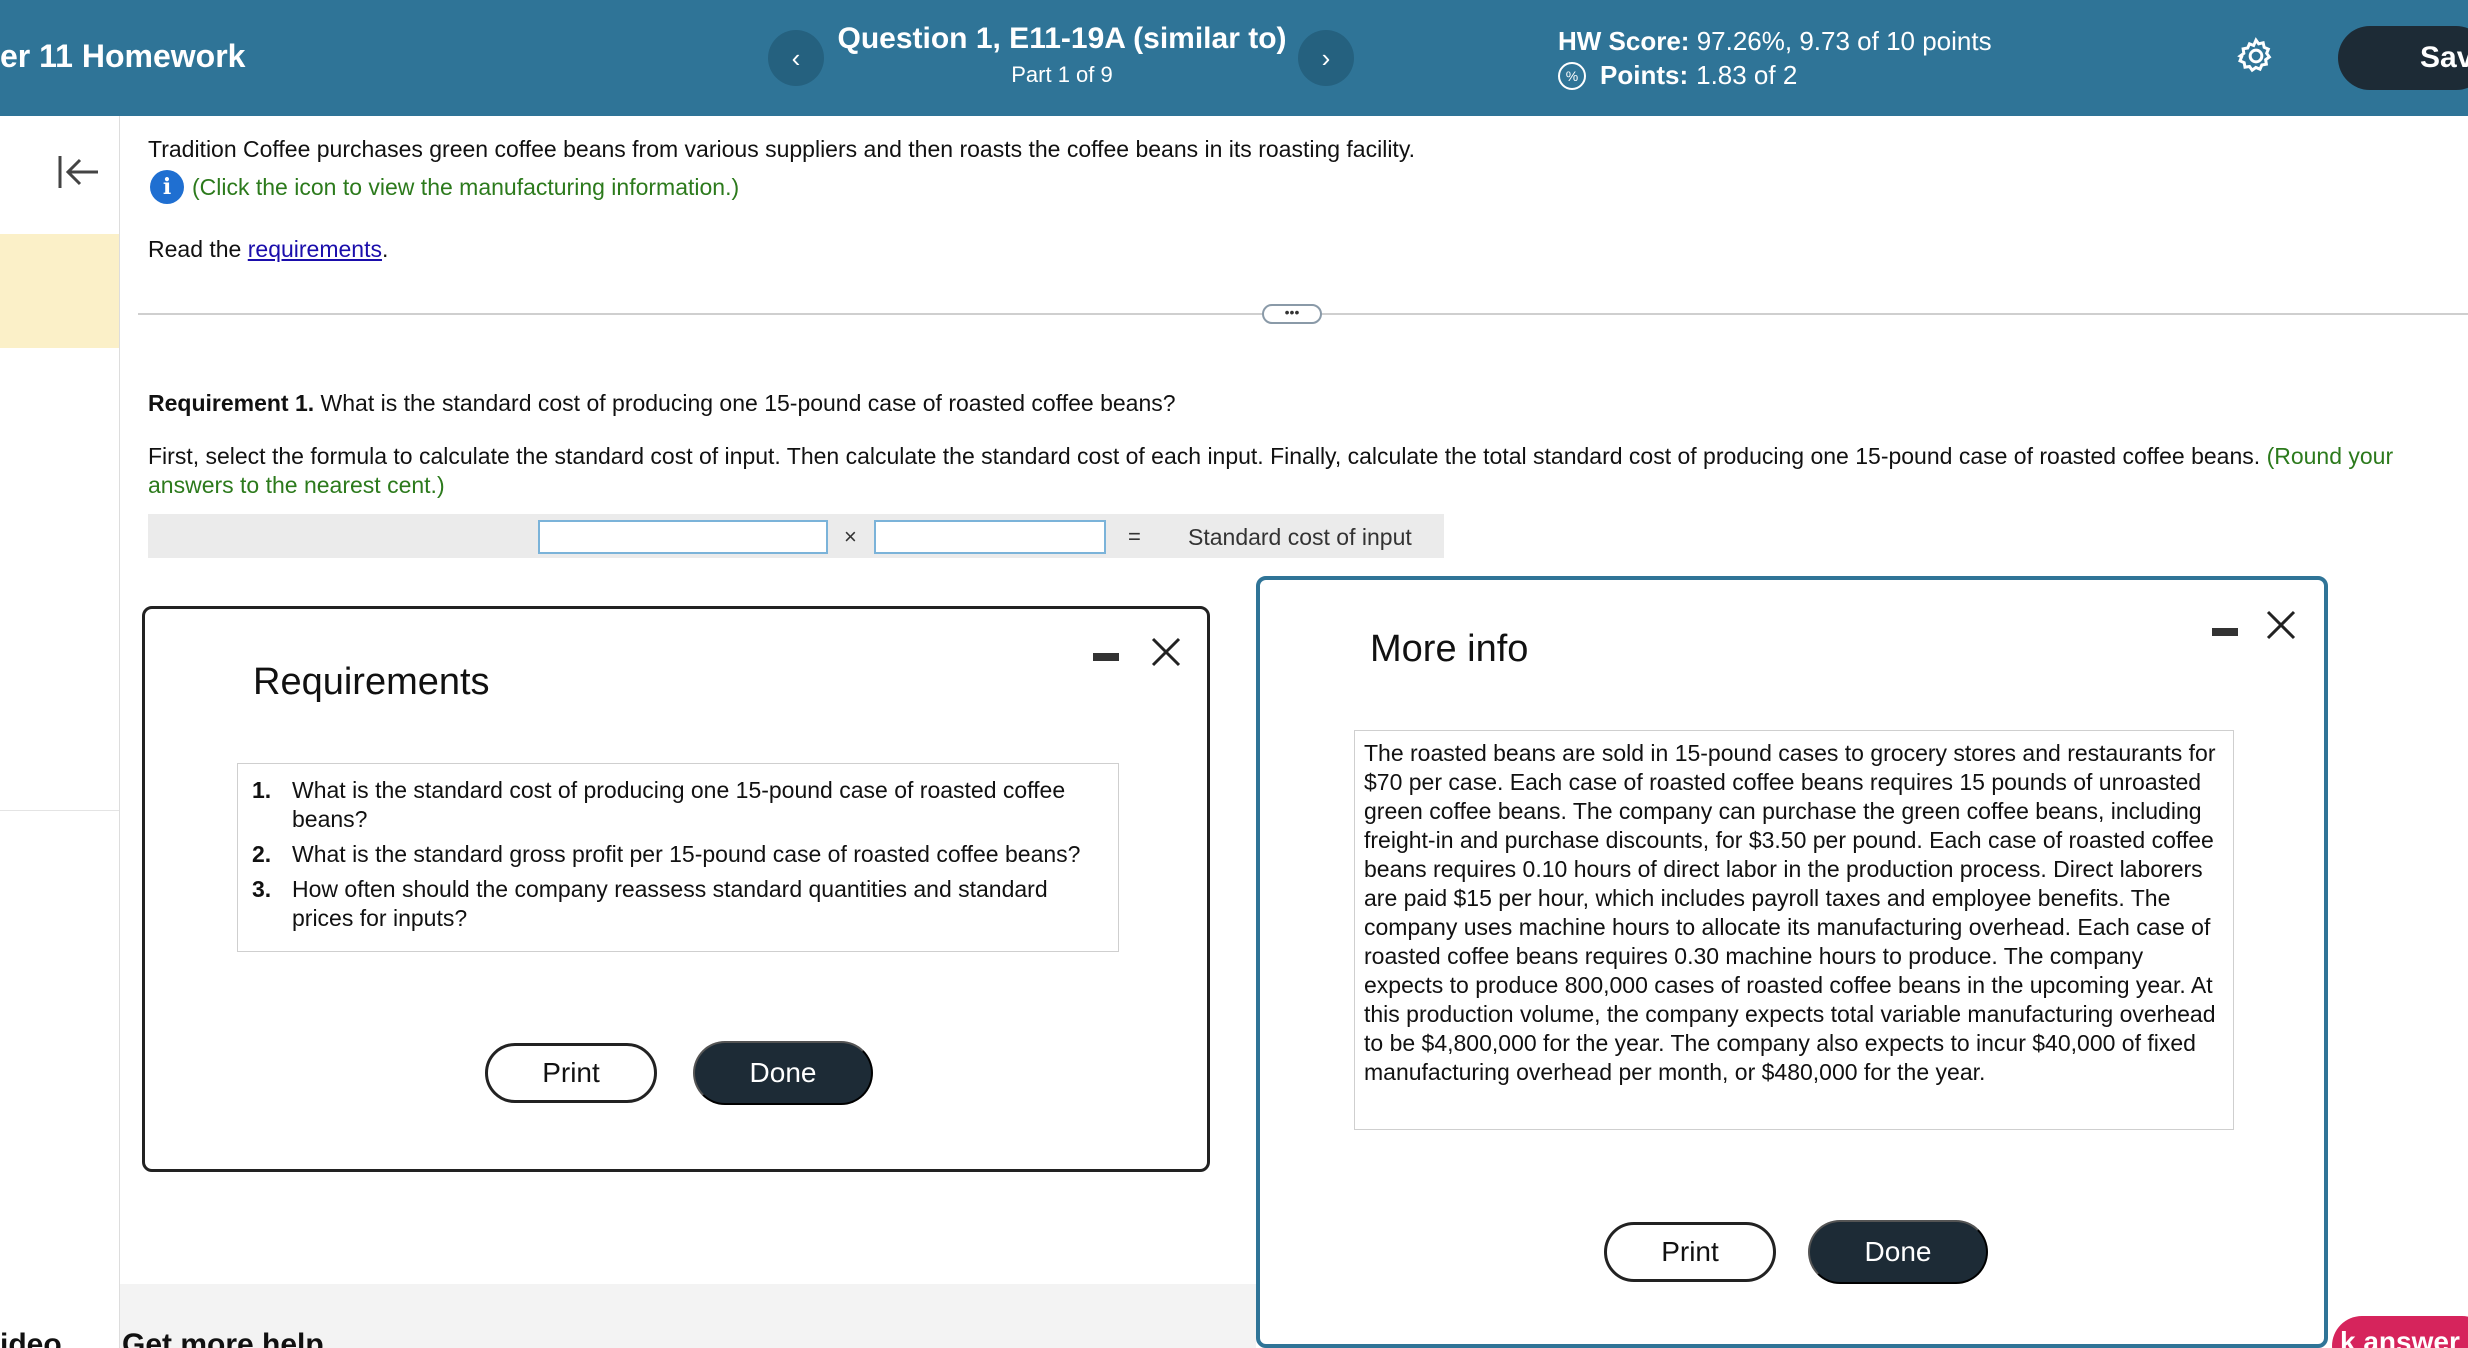  I want to click on question-title: Question 1, E11-19A (similar to), so click(1062, 38).